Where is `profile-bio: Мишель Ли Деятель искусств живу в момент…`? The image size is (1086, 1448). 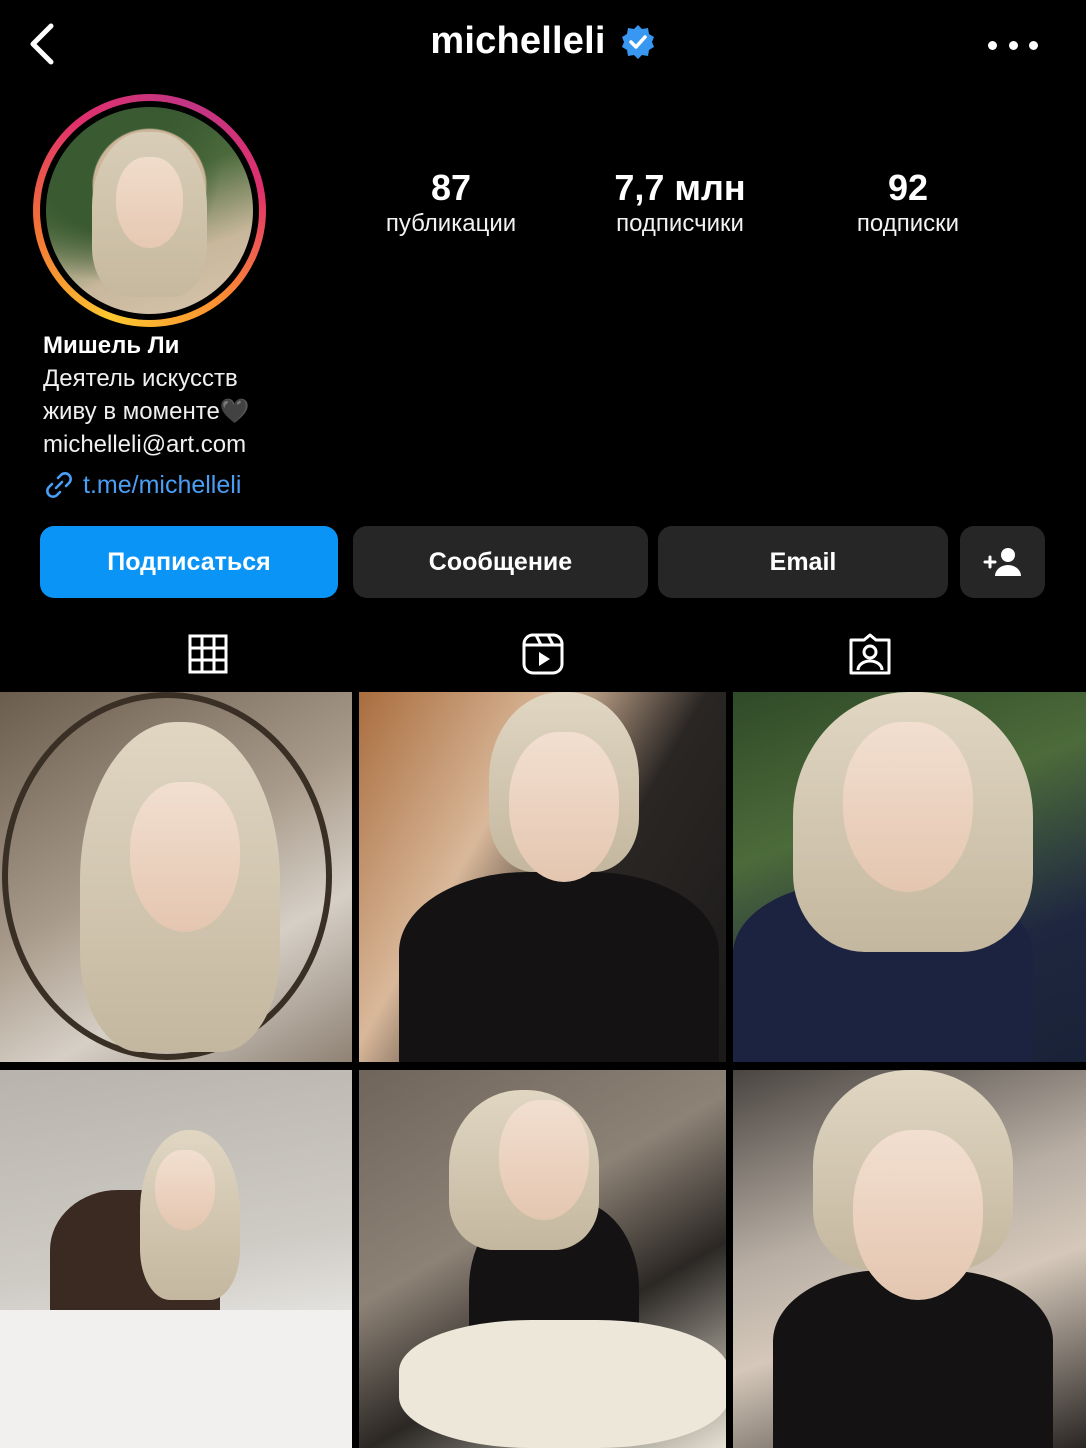
profile-bio: Мишель Ли Деятель искусств живу в момент… is located at coordinates (343, 416).